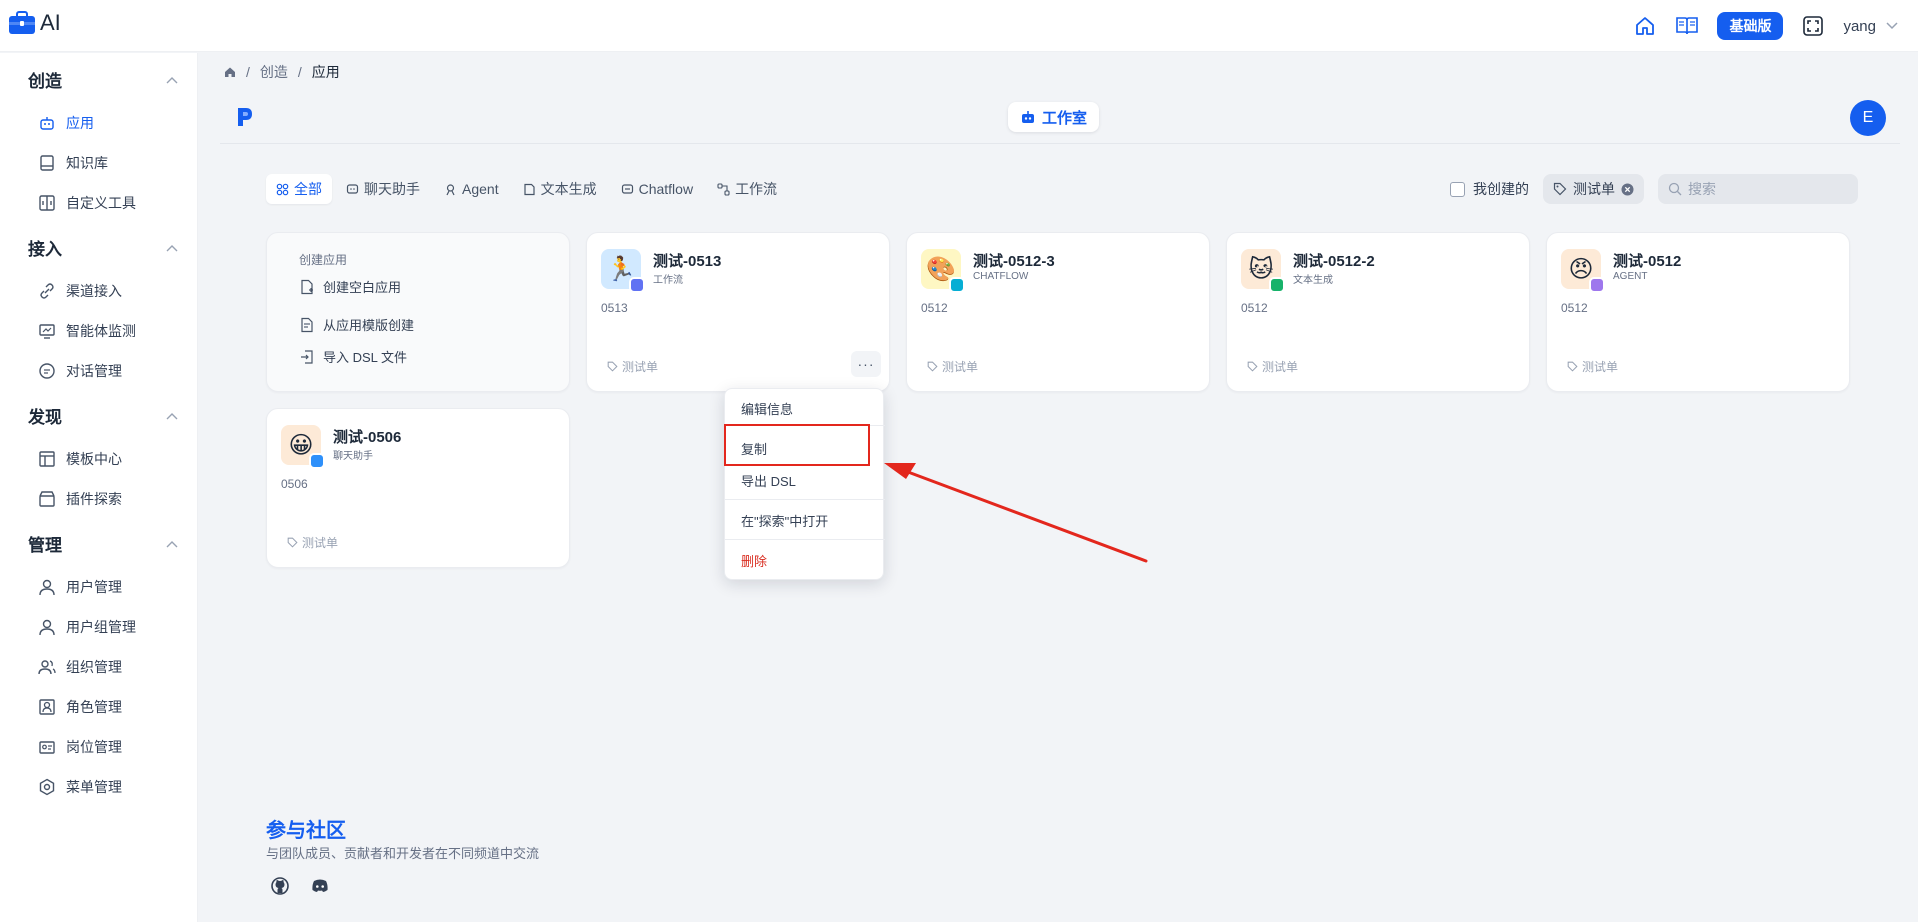  What do you see at coordinates (113, 331) in the screenshot?
I see `sidebar-item-monitor: 智能体监测` at bounding box center [113, 331].